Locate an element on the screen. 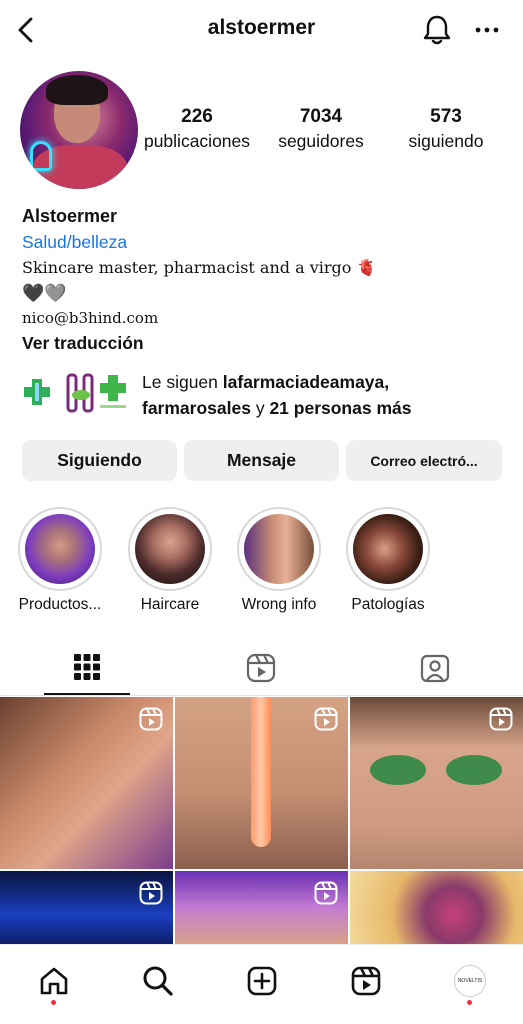  chevron-left-icon is located at coordinates (25, 30).